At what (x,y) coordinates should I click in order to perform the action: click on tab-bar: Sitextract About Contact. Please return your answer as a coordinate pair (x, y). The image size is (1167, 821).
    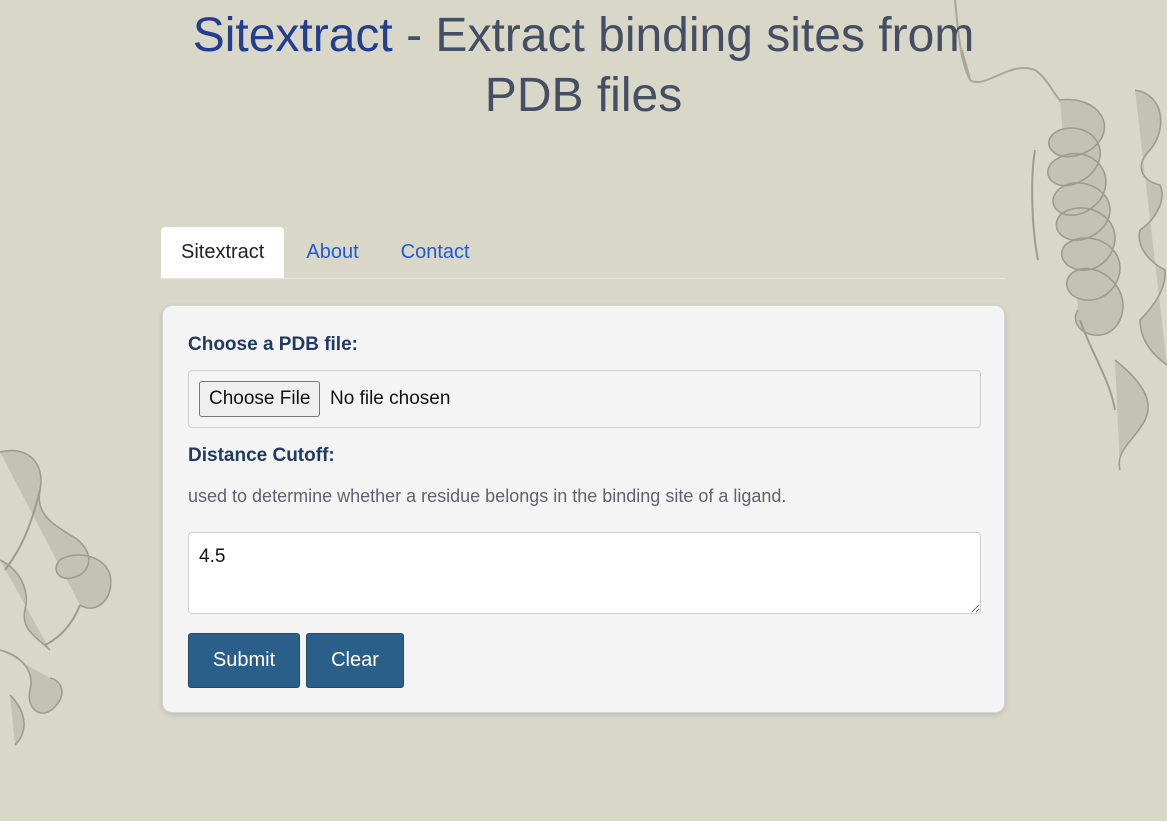
    Looking at the image, I should click on (583, 253).